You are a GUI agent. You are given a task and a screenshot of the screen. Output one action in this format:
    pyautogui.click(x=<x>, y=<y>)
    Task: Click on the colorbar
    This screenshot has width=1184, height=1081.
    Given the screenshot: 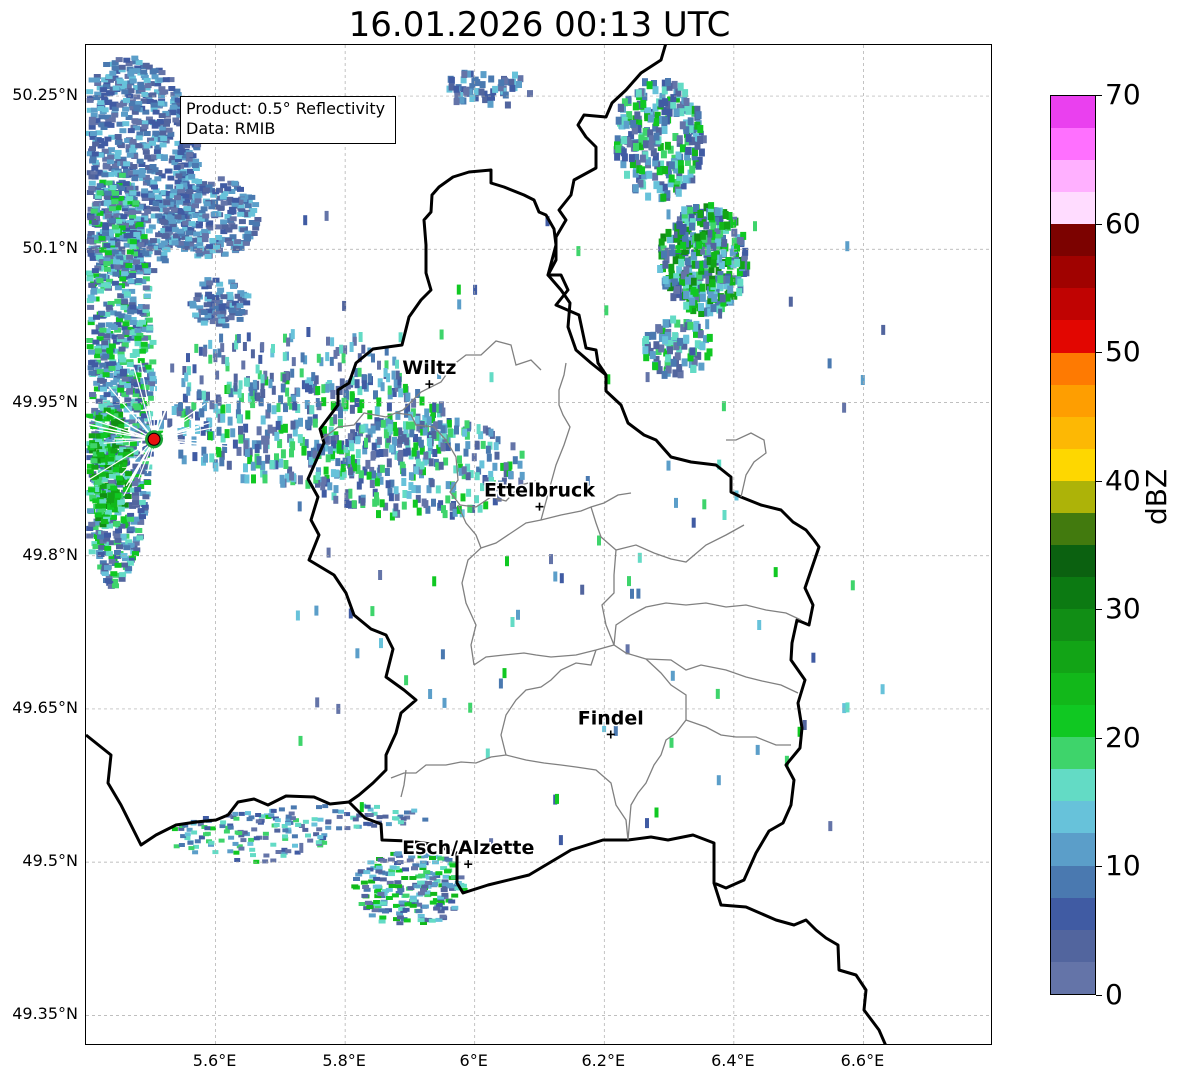 What is the action you would take?
    pyautogui.click(x=1073, y=545)
    